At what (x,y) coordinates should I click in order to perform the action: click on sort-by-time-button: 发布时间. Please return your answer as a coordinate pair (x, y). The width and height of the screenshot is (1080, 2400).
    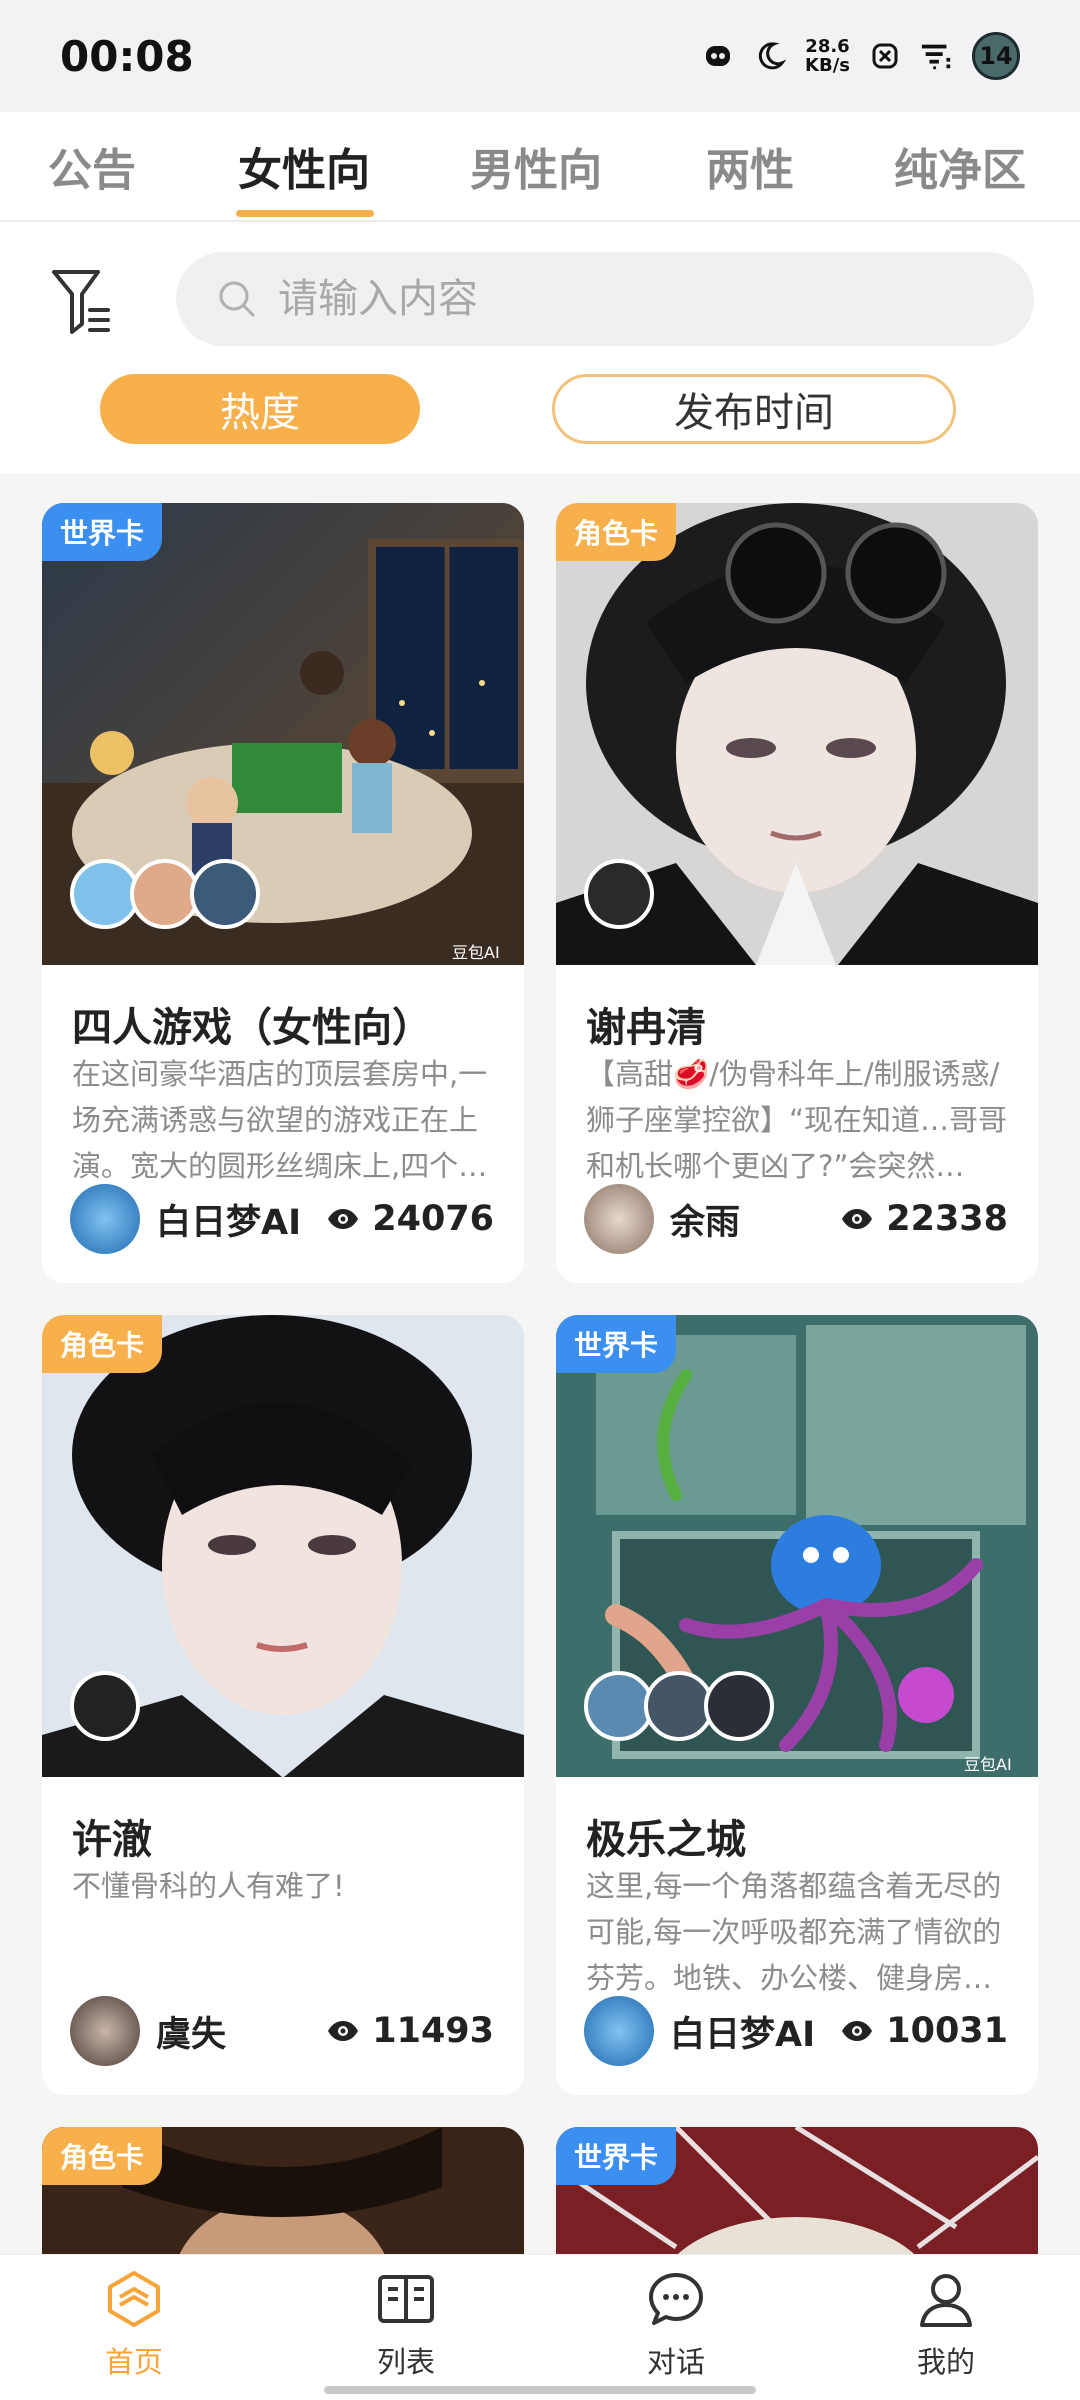
    Looking at the image, I should click on (754, 409).